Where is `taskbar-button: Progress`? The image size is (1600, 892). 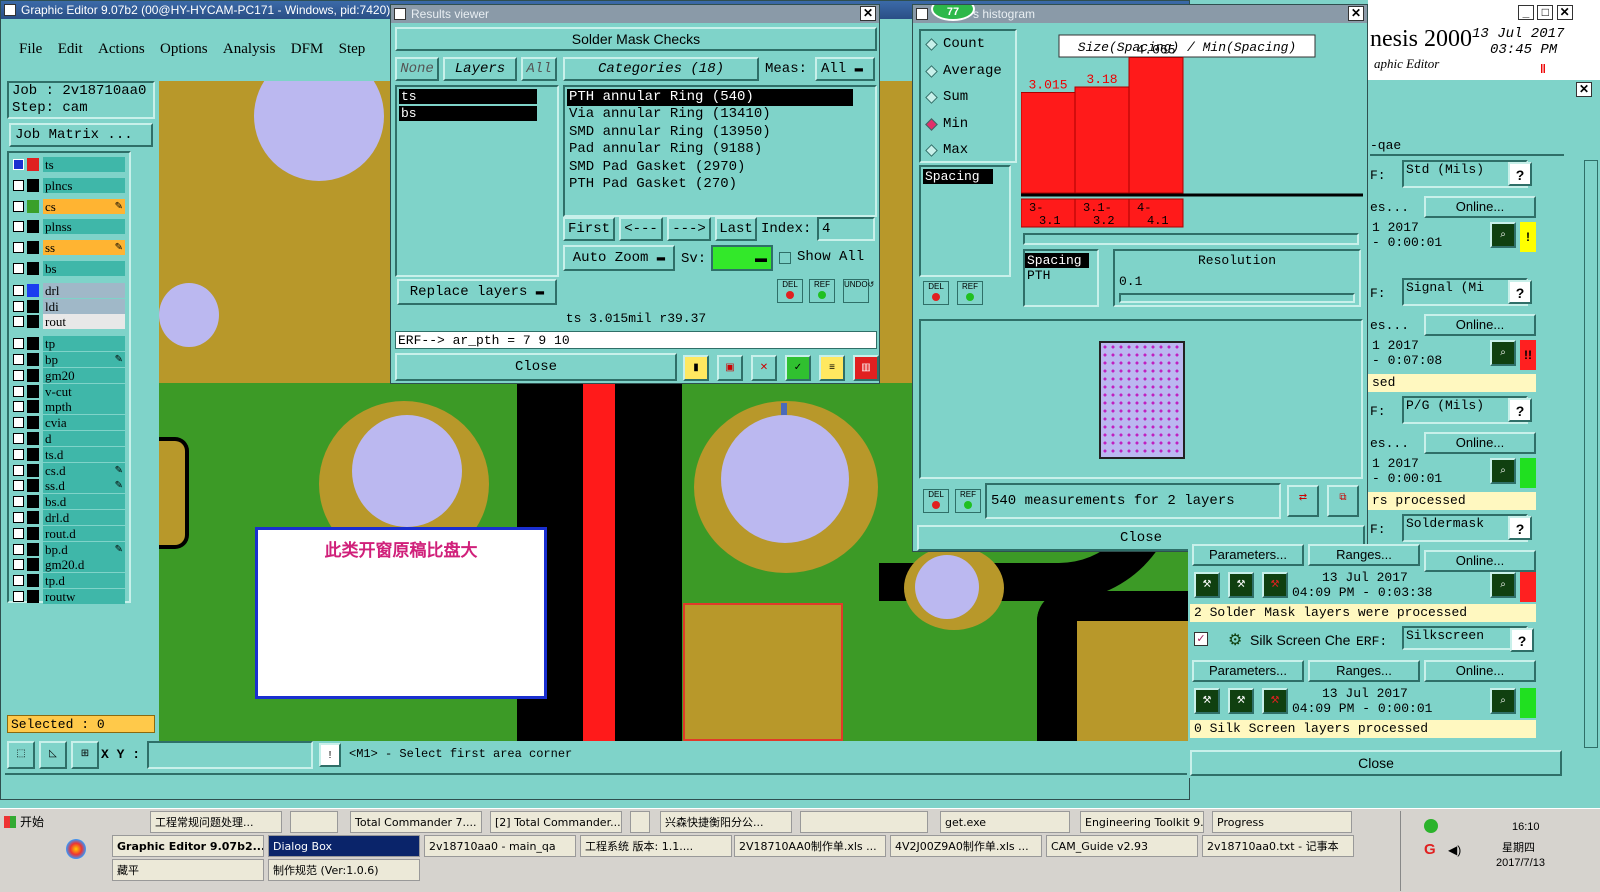 taskbar-button: Progress is located at coordinates (1282, 822).